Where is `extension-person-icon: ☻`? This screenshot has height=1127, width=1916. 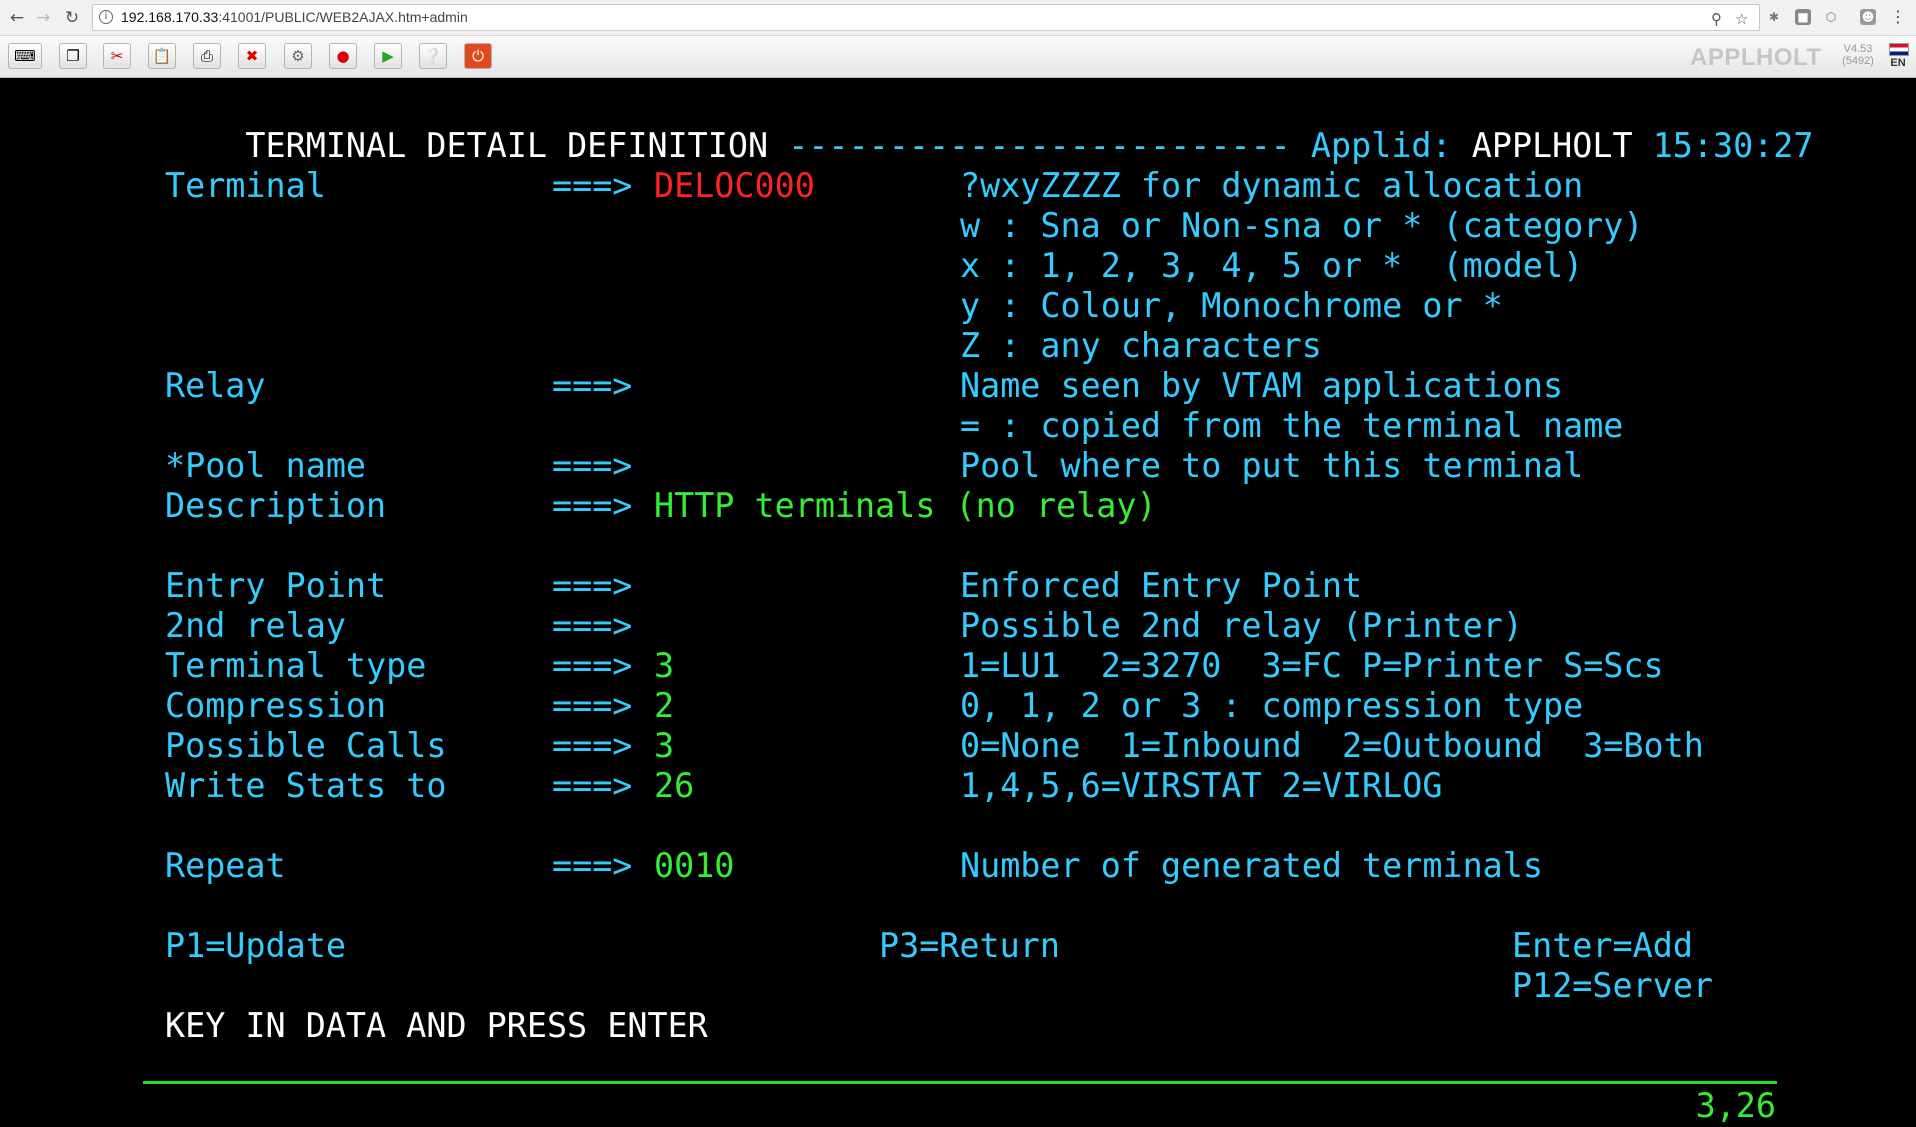 extension-person-icon: ☻ is located at coordinates (1868, 17).